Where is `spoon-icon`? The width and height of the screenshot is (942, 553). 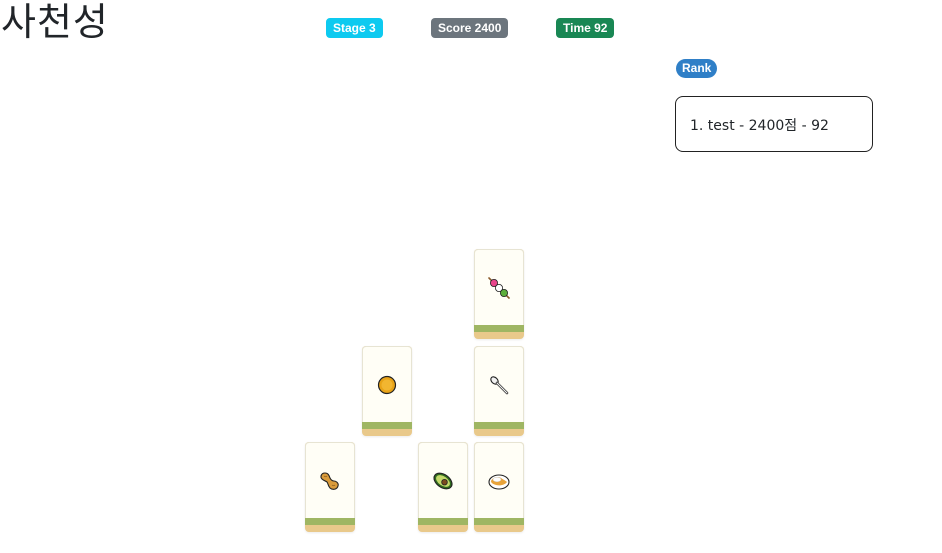
spoon-icon is located at coordinates (499, 385).